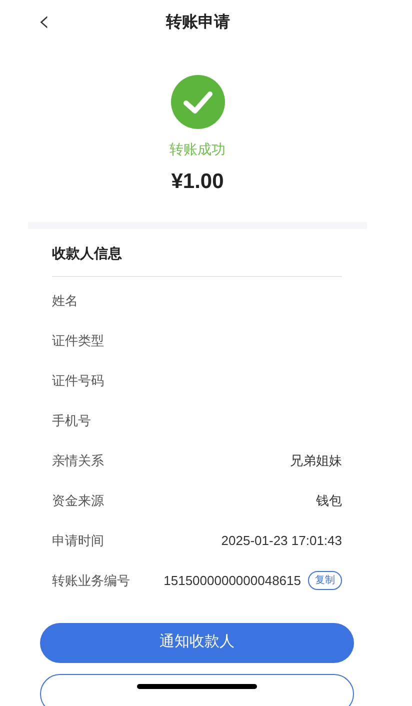 This screenshot has height=706, width=412. I want to click on field-value: 兄弟姐妹, so click(316, 461).